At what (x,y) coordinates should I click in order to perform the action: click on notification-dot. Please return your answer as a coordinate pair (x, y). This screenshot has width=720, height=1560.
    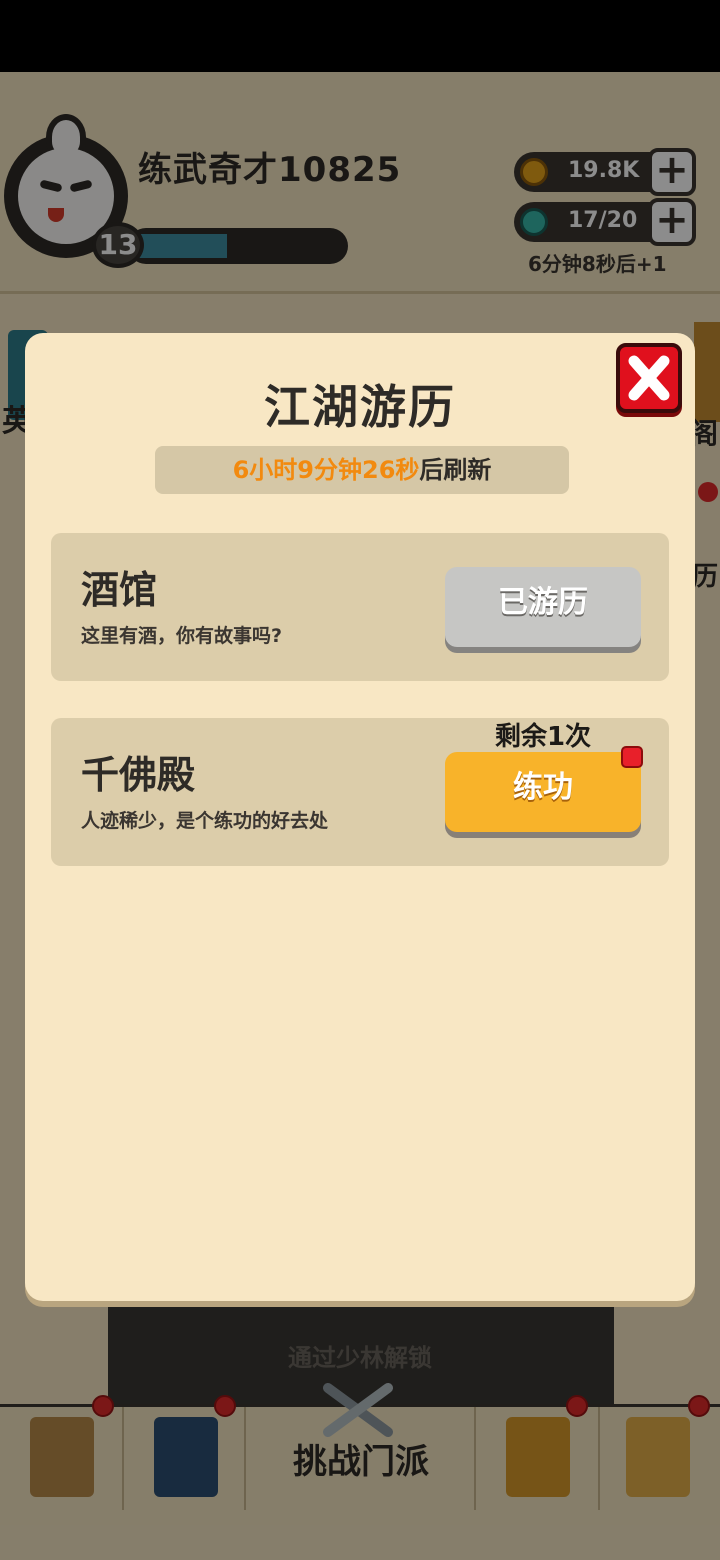
    Looking at the image, I should click on (632, 757).